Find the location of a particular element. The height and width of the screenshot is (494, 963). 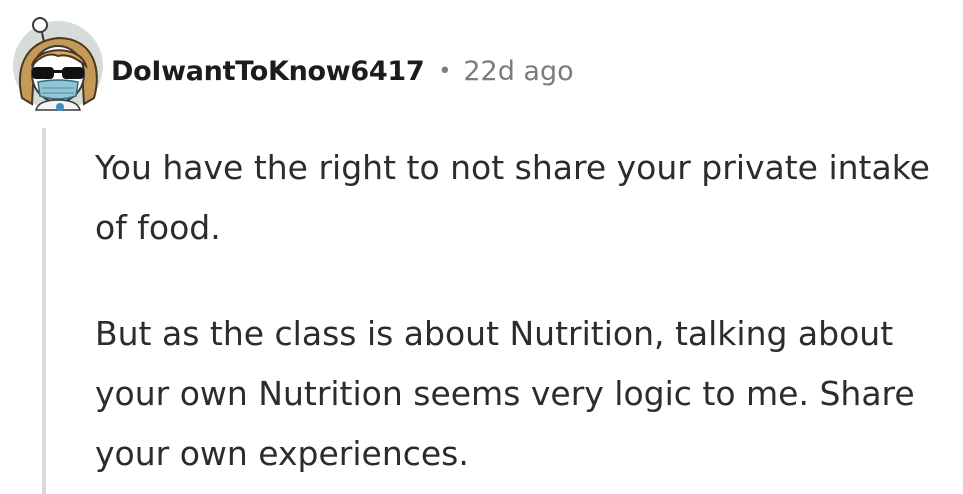

comment-meta: DoIwantToKnow6417 • 22d ago is located at coordinates (342, 71).